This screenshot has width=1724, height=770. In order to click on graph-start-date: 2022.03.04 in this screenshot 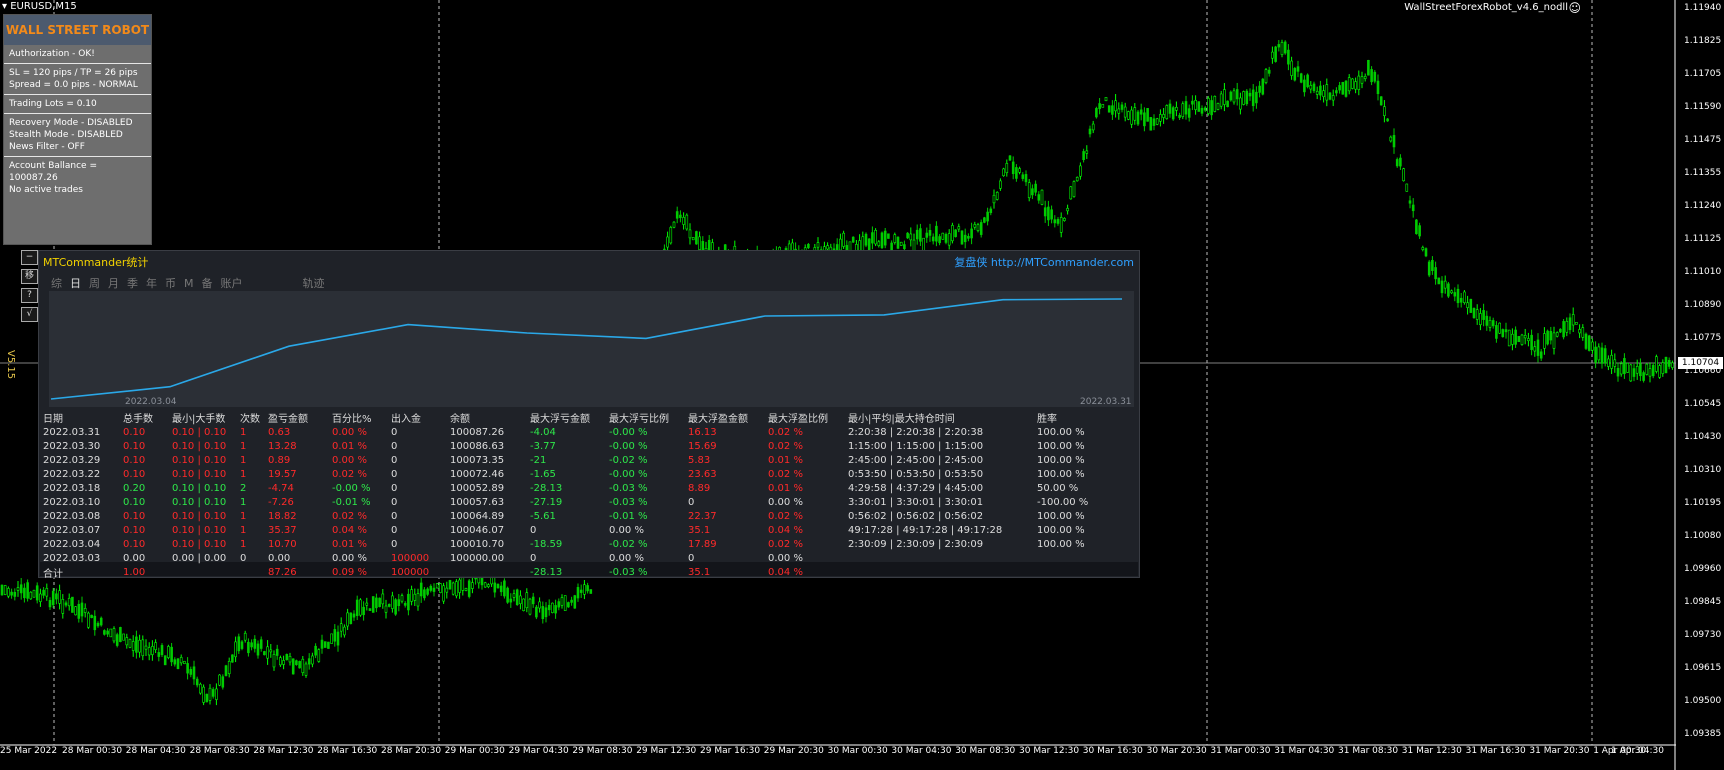, I will do `click(151, 402)`.